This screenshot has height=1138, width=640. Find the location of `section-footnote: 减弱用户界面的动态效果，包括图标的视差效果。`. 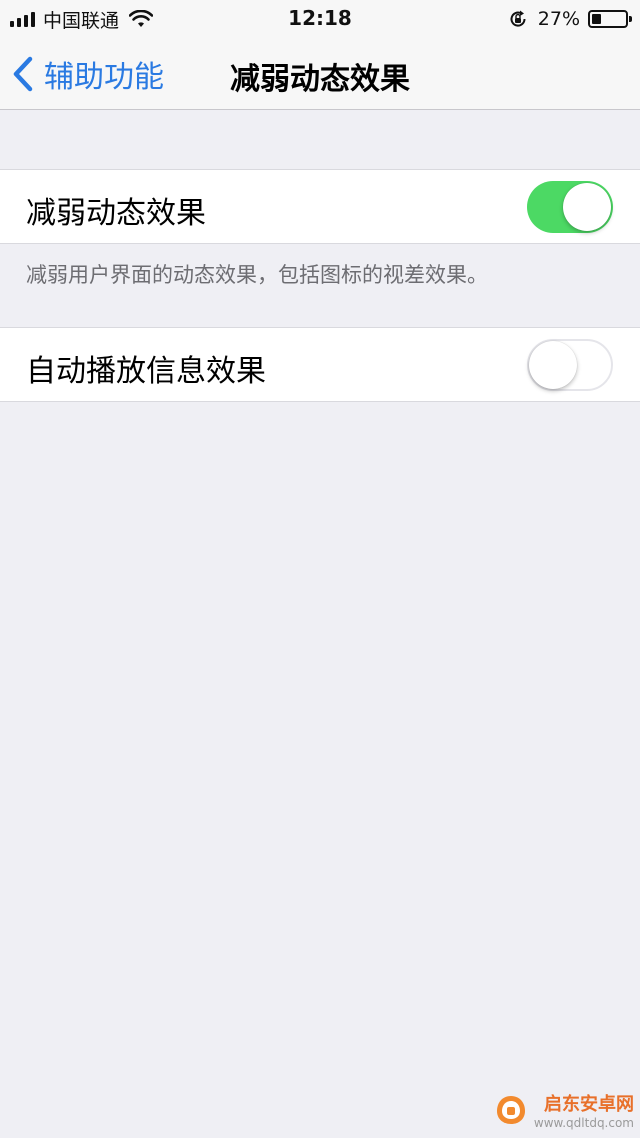

section-footnote: 减弱用户界面的动态效果，包括图标的视差效果。 is located at coordinates (257, 275).